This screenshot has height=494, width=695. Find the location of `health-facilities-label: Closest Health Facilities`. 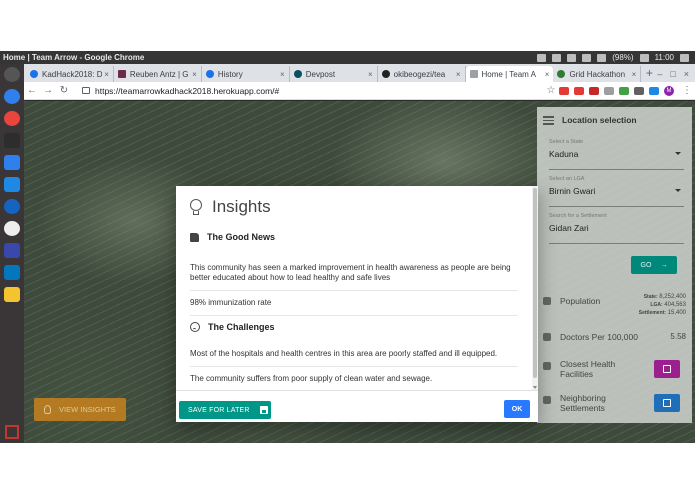

health-facilities-label: Closest Health Facilities is located at coordinates (587, 369).